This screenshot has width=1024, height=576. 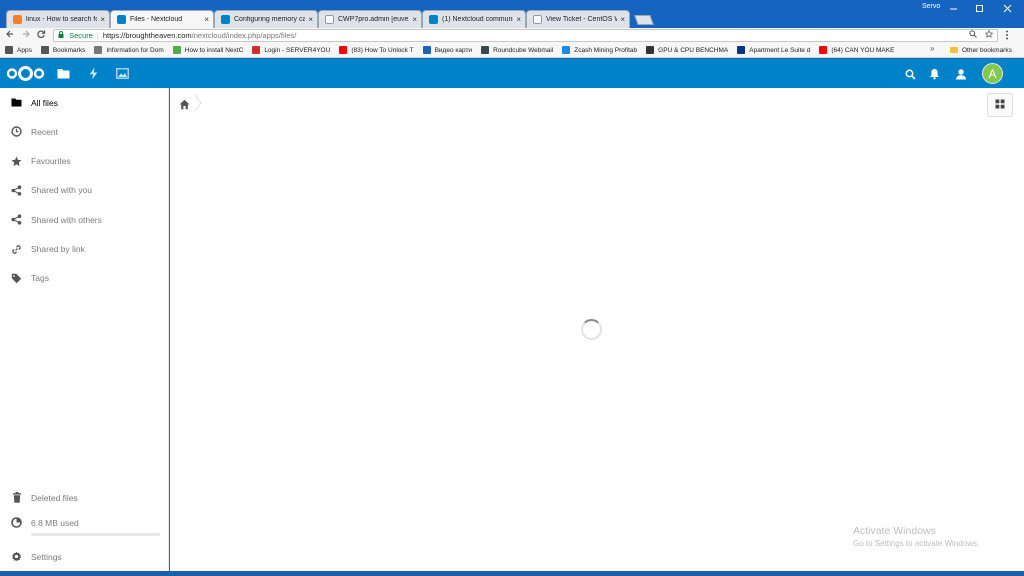 I want to click on files-app-icon, so click(x=63, y=73).